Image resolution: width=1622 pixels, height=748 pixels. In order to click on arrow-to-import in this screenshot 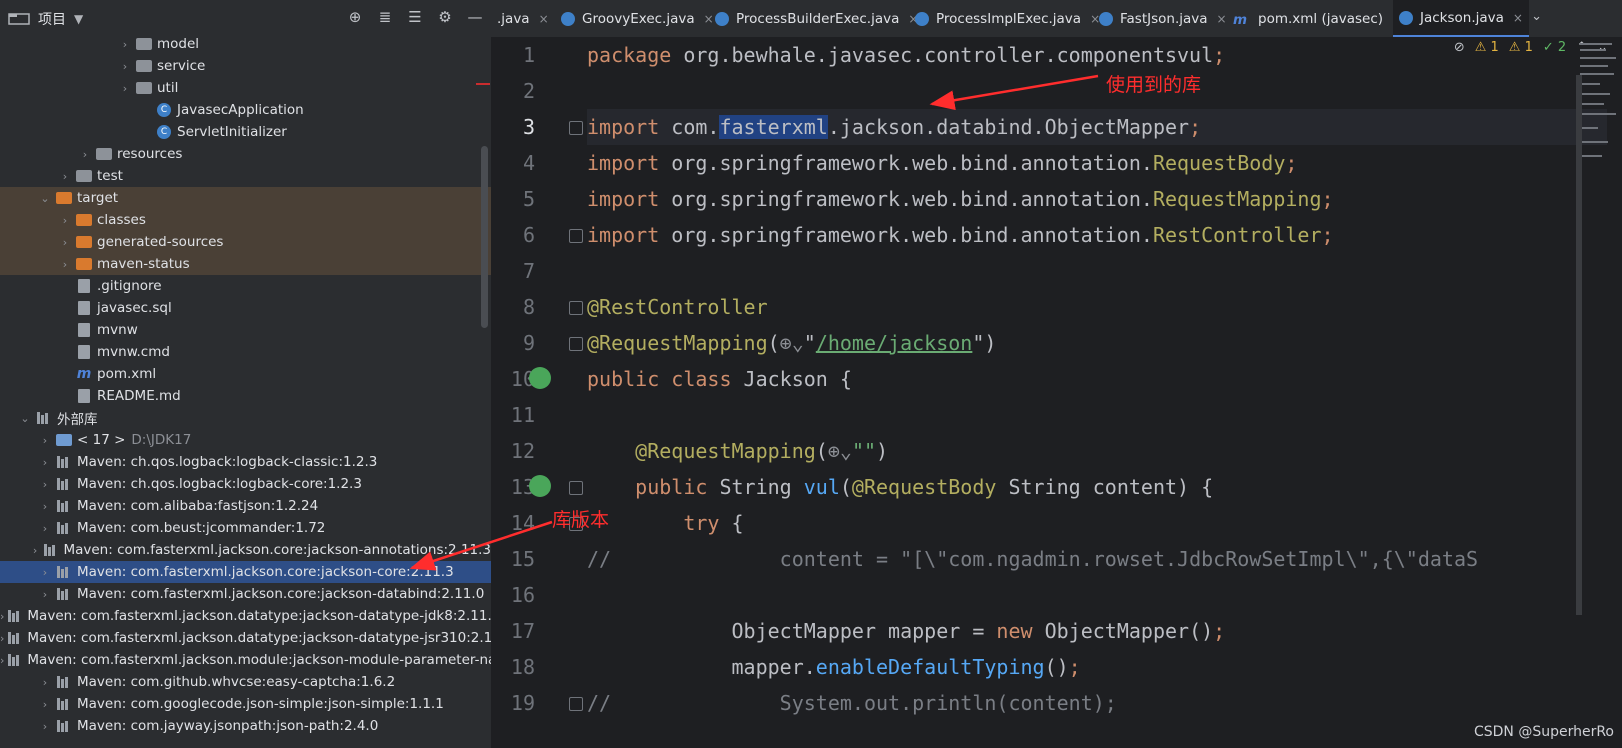, I will do `click(1014, 92)`.